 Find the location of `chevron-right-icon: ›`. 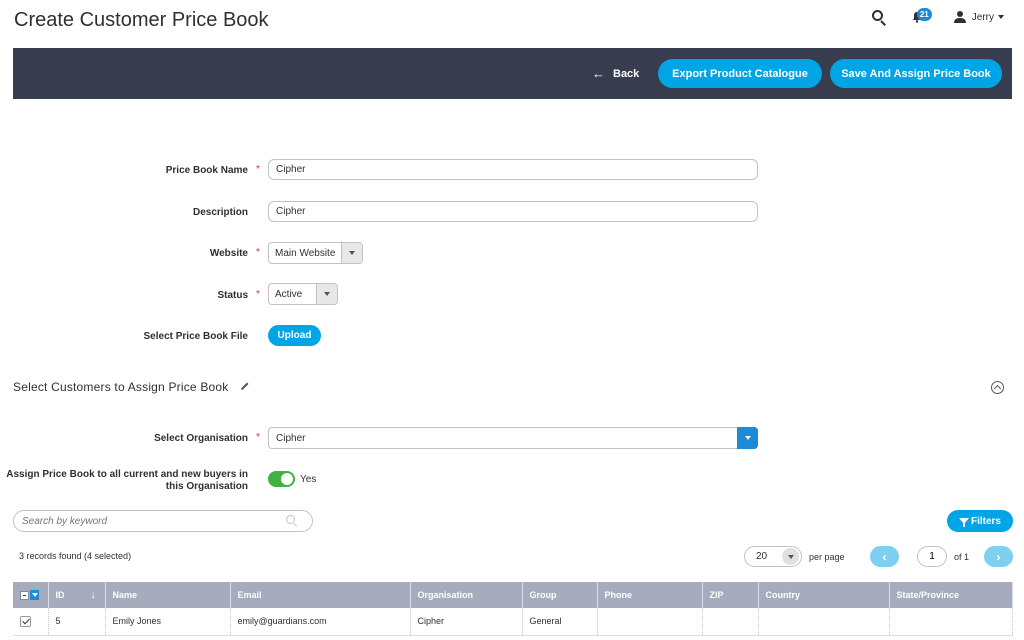

chevron-right-icon: › is located at coordinates (998, 556).